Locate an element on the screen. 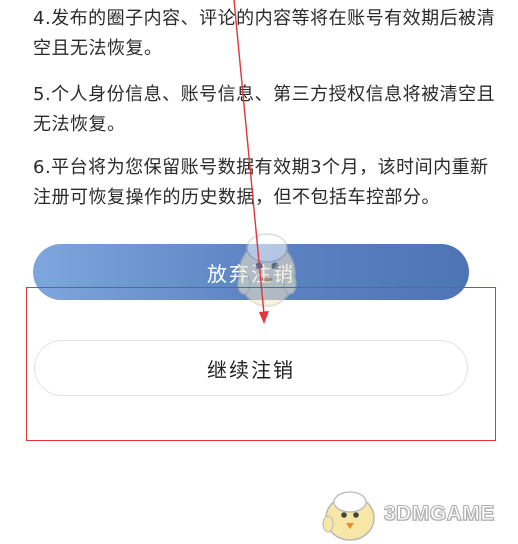 The height and width of the screenshot is (544, 518). abandon-cancellation-button: 放弃注销 is located at coordinates (251, 272).